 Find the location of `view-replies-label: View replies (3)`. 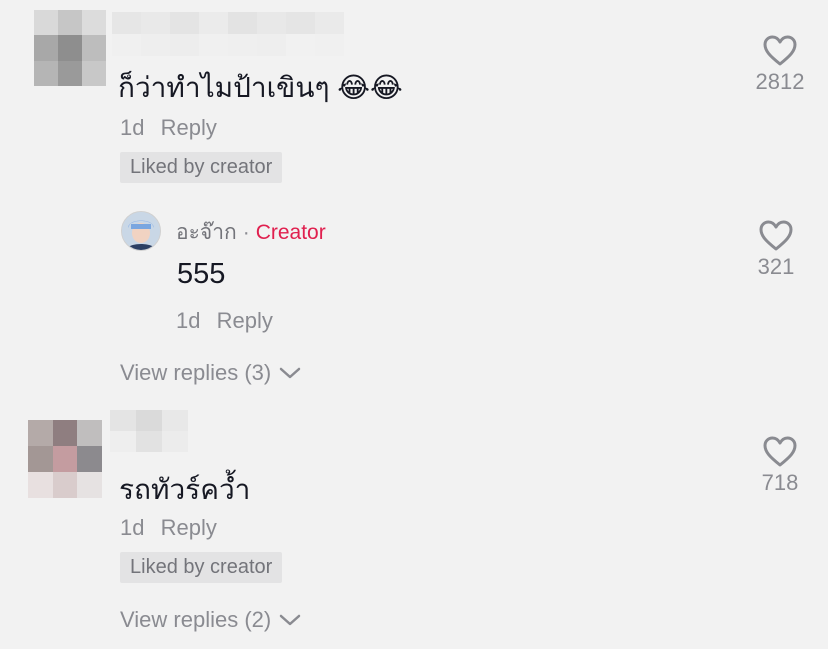

view-replies-label: View replies (3) is located at coordinates (196, 372).